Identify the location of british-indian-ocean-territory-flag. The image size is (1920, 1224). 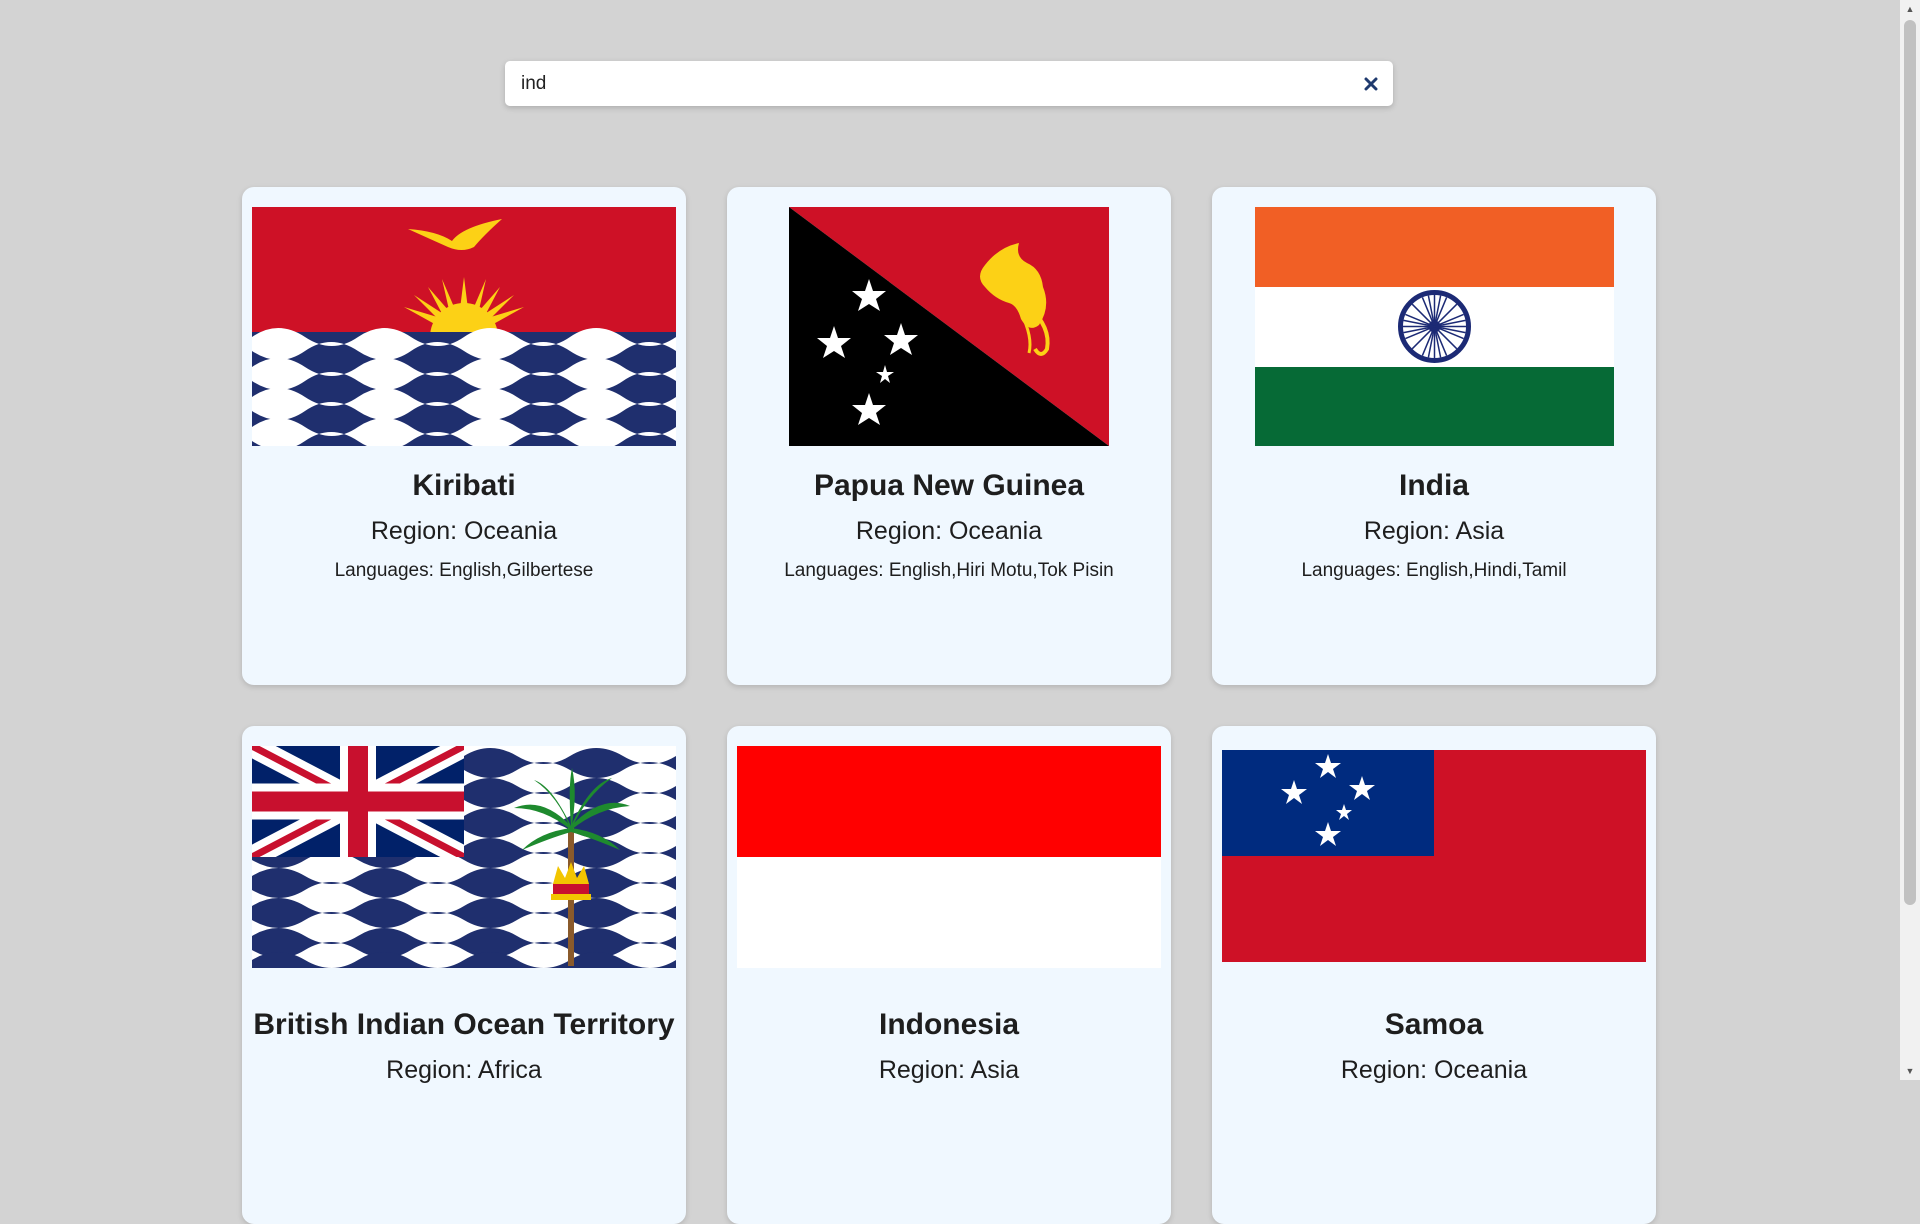
(464, 857).